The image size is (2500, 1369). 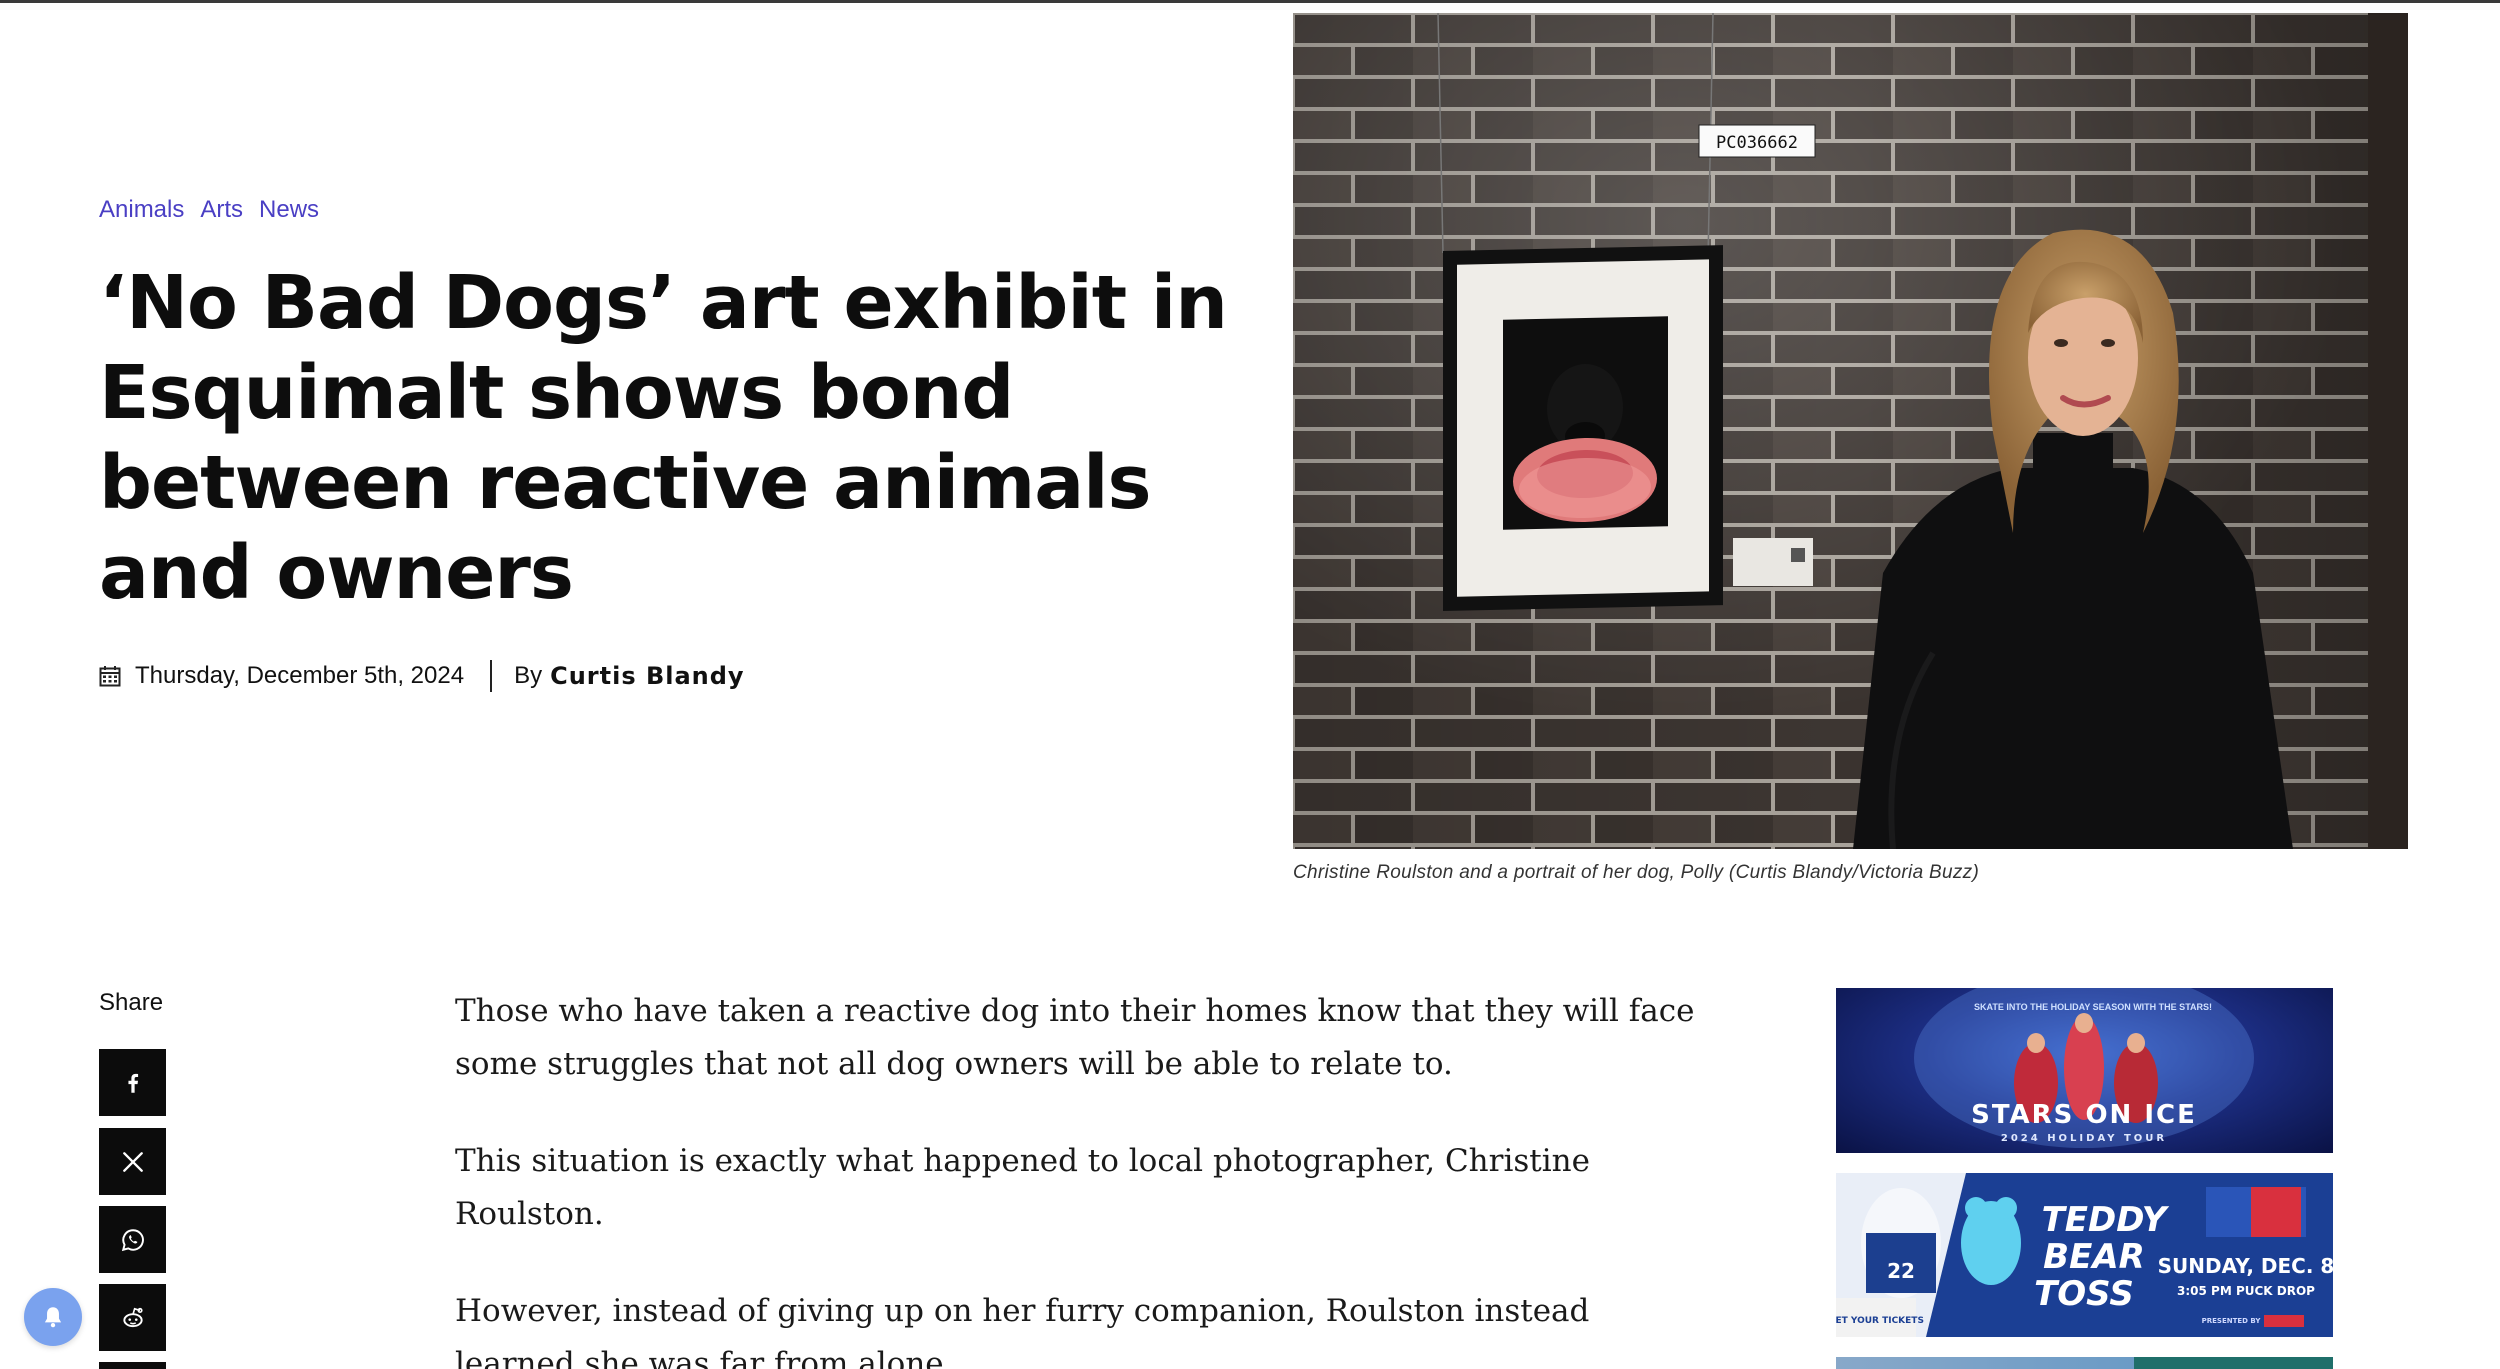 I want to click on ad-jersey-number: 22, so click(x=1901, y=1271).